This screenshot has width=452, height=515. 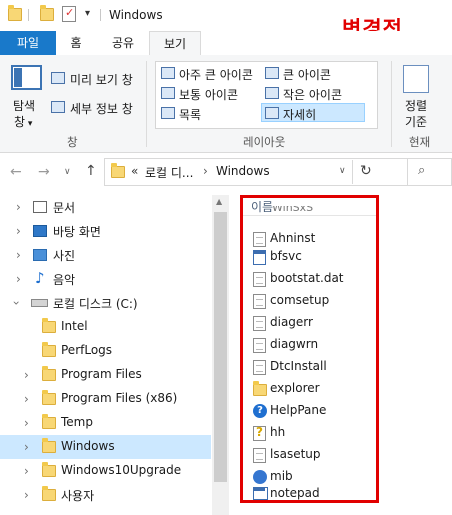 I want to click on window-title: Windows, so click(x=136, y=15).